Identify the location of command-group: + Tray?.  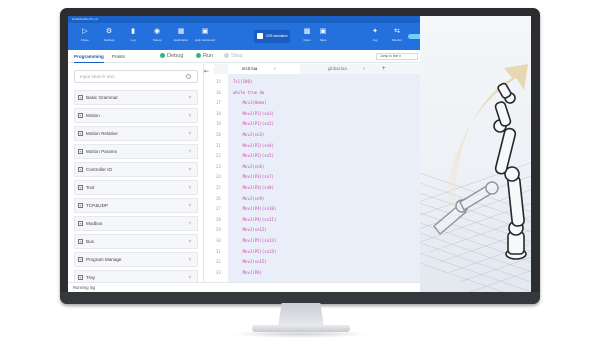
(136, 276).